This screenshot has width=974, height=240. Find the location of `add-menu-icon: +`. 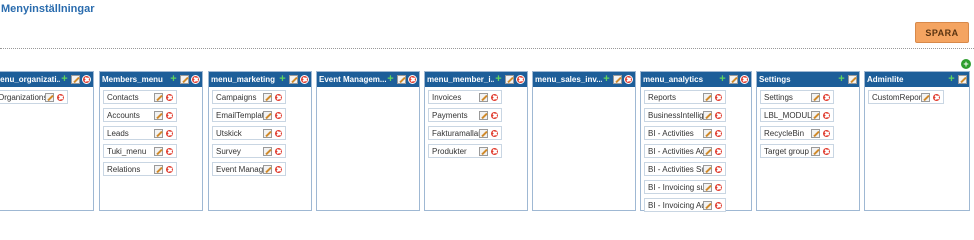

add-menu-icon: + is located at coordinates (966, 64).